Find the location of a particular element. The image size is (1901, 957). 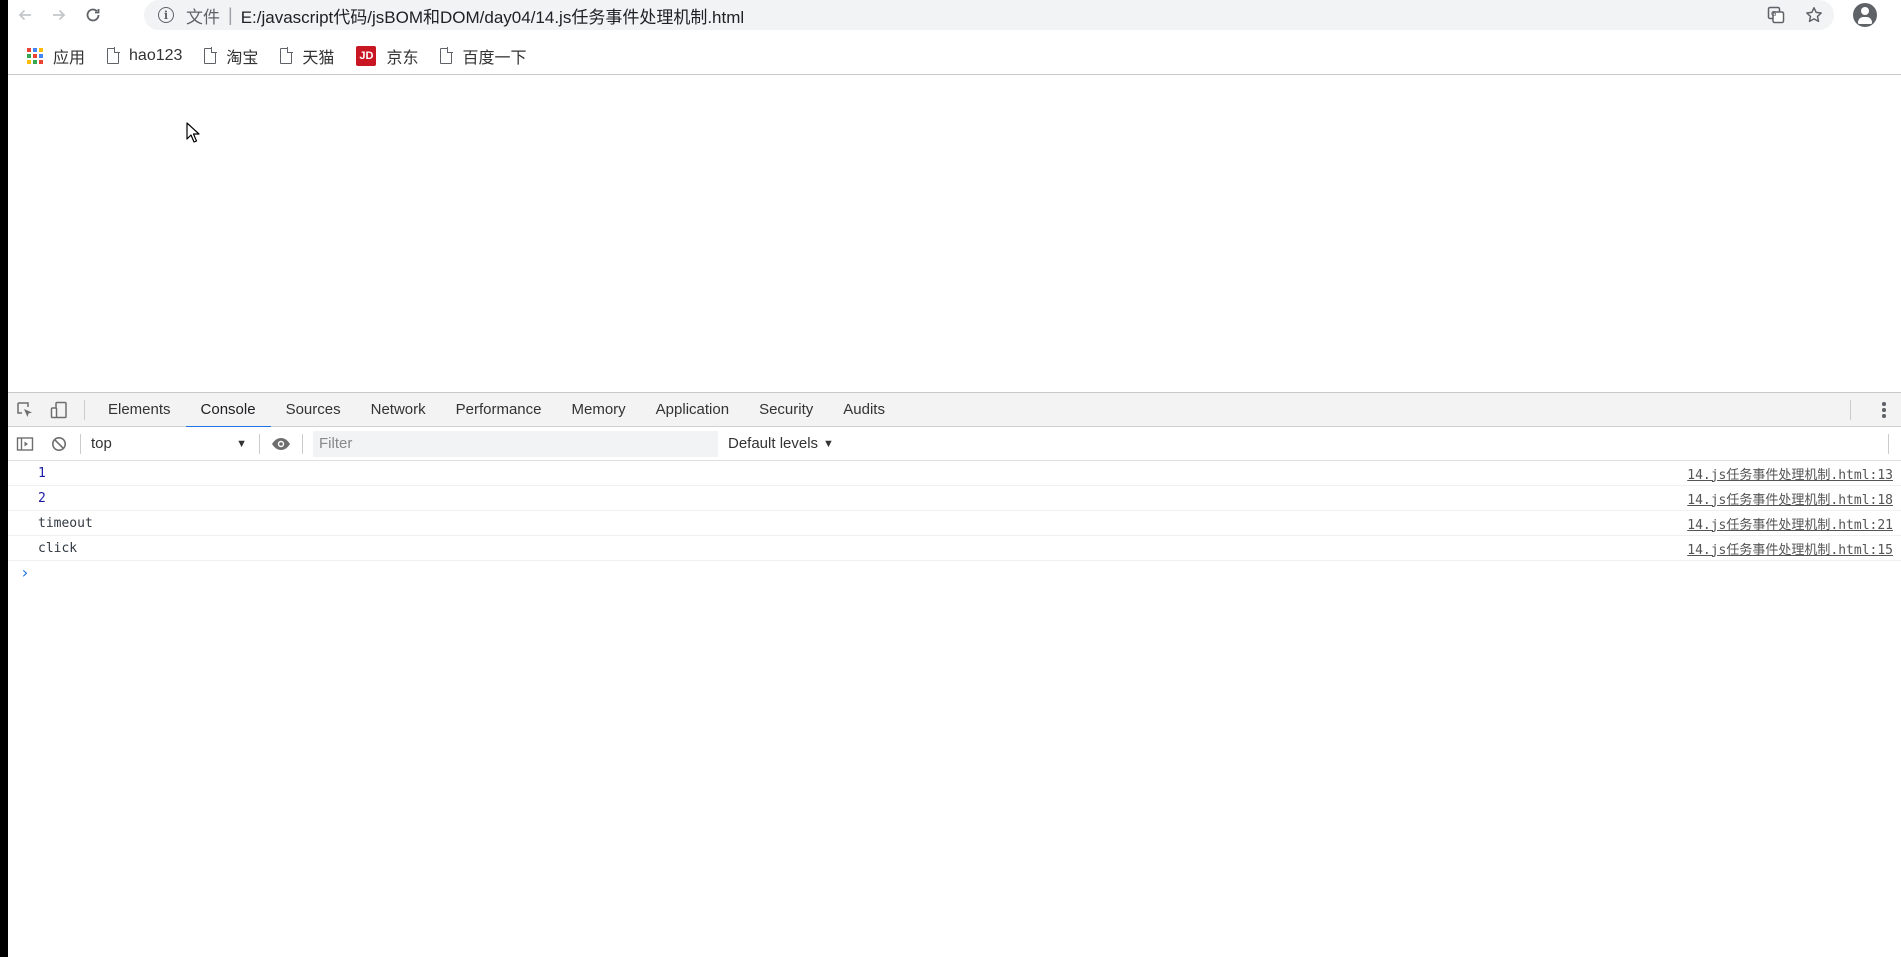

bookmark-apps: 应用 is located at coordinates (56, 56).